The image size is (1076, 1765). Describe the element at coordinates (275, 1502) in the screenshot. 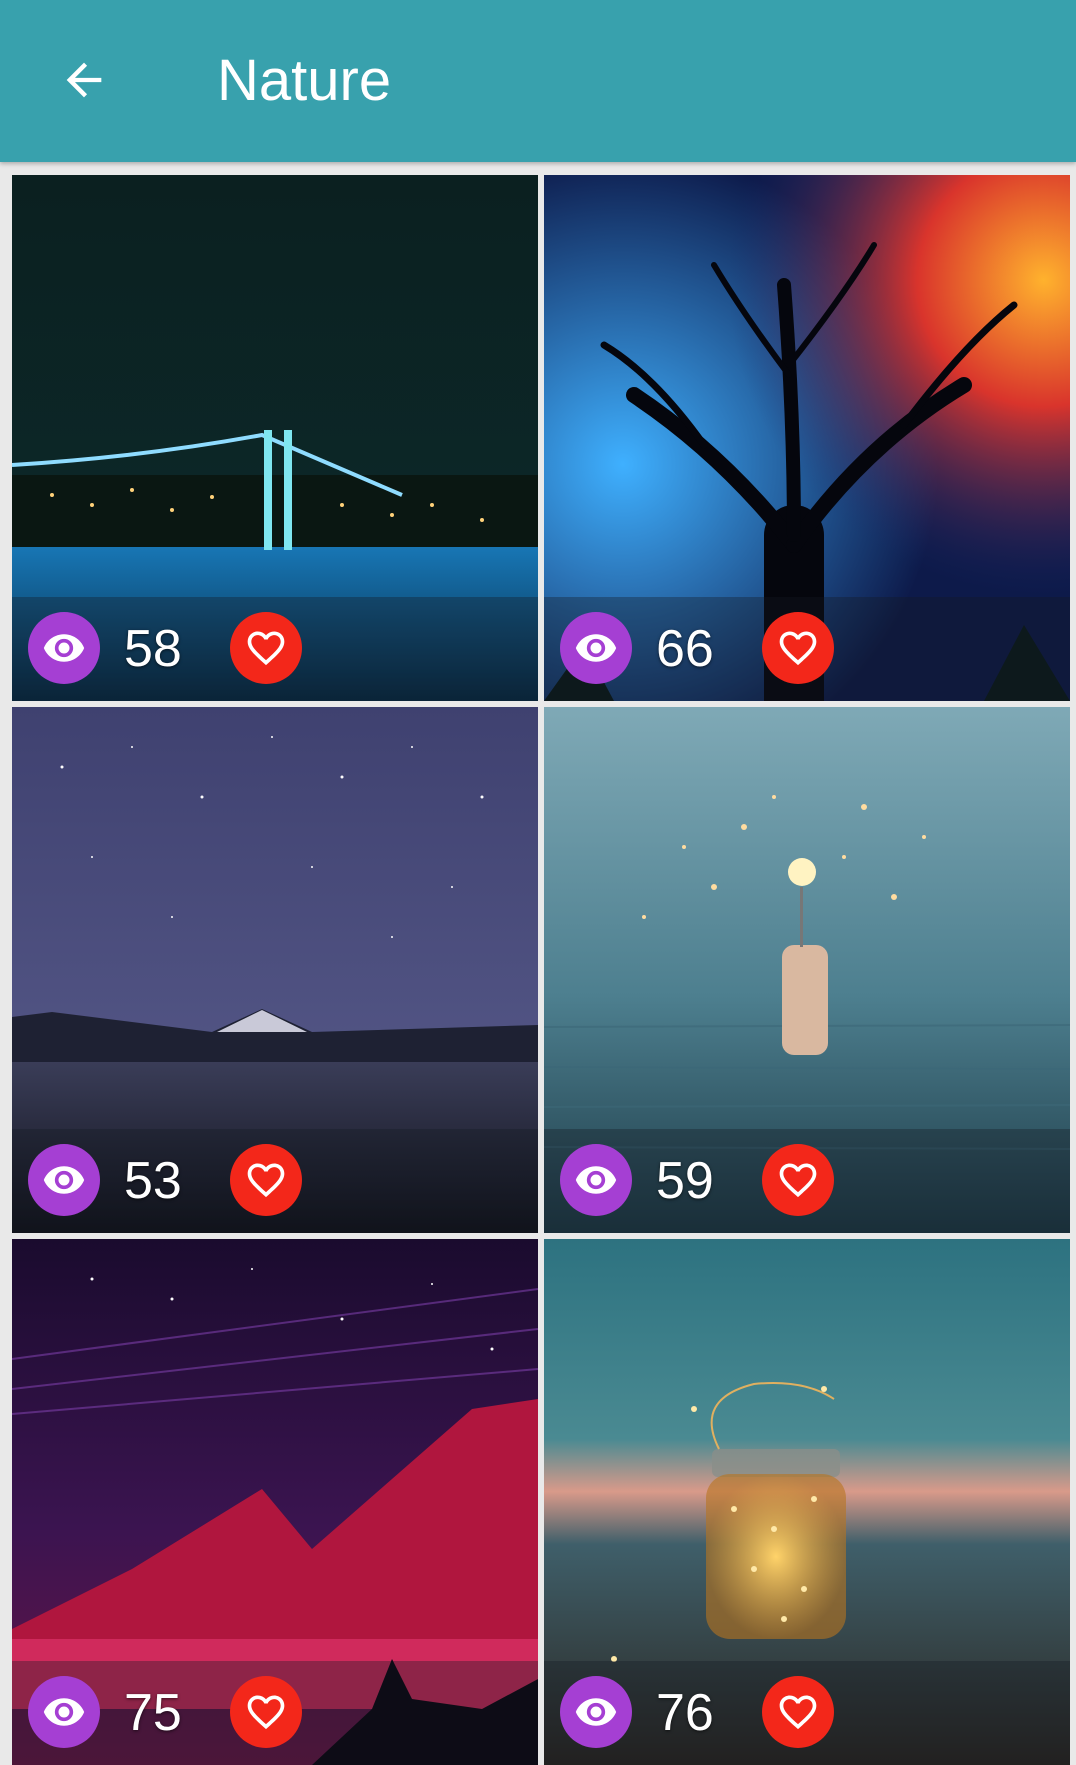

I see `wallpaper-card: 75` at that location.